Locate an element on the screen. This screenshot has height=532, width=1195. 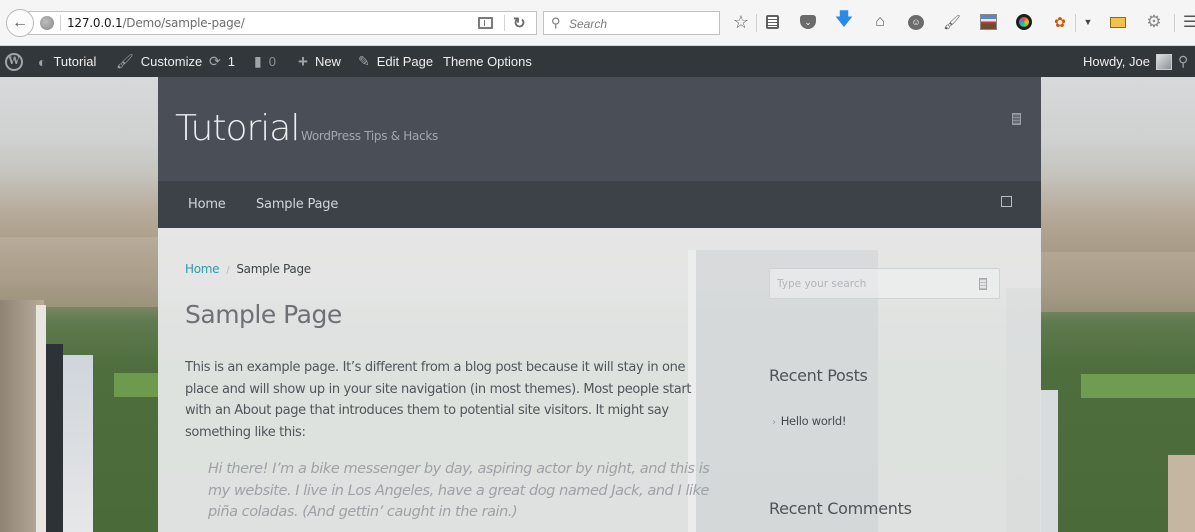
admin-bar-site-link: ◐ Tutorial is located at coordinates (67, 61).